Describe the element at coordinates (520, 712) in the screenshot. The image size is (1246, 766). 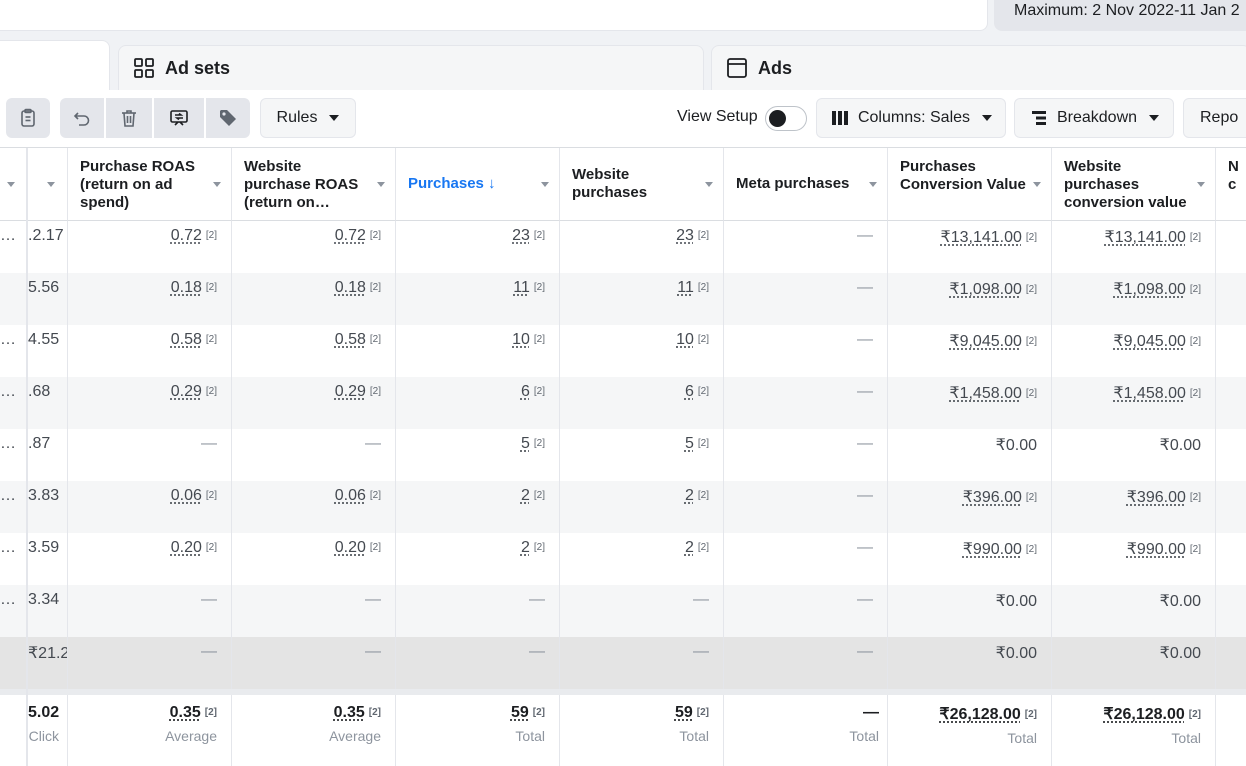
I see `total-value: 59` at that location.